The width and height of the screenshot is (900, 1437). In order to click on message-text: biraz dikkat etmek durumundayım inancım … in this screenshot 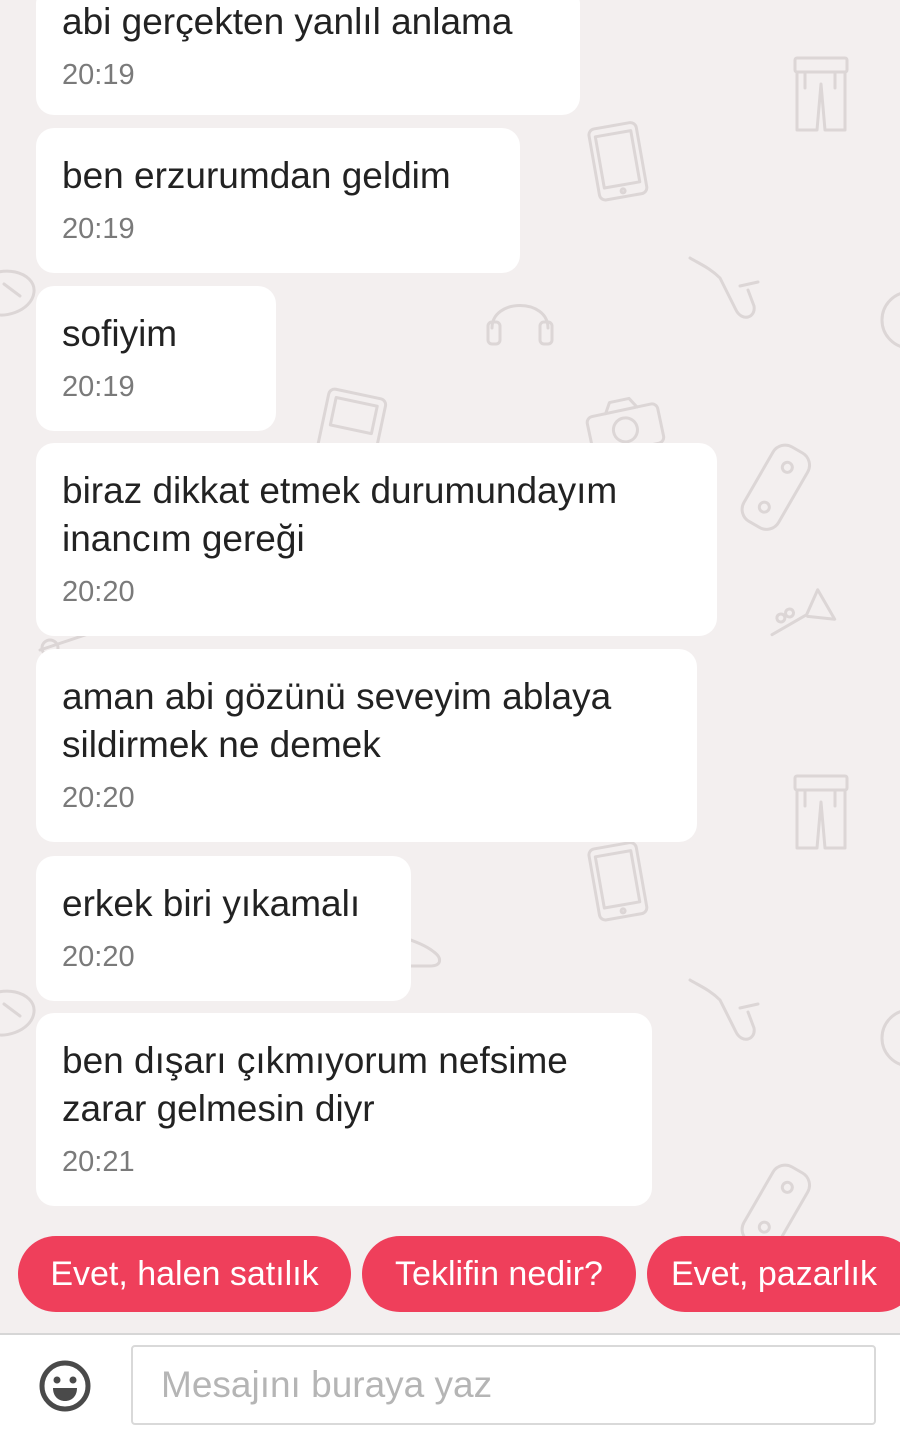, I will do `click(340, 514)`.